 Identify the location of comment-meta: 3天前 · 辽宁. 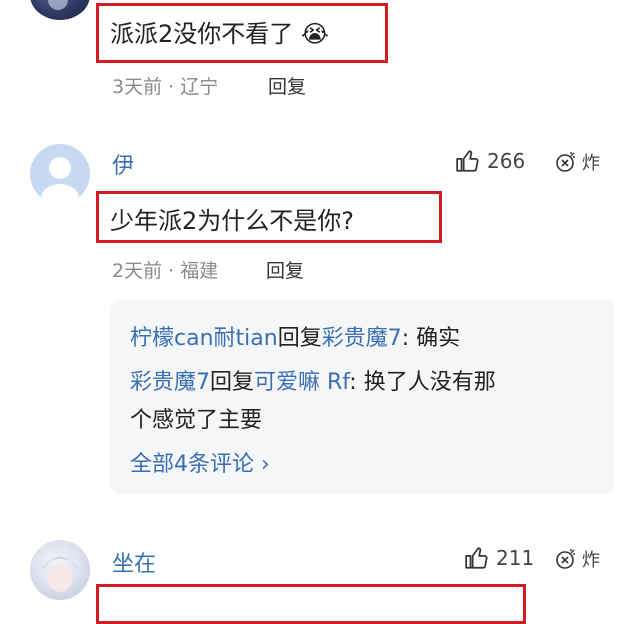
(165, 87).